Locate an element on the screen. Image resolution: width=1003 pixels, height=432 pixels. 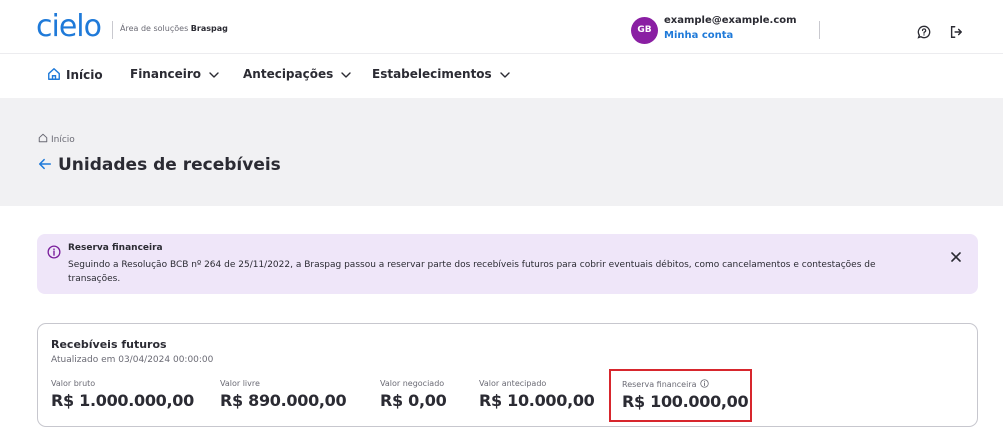
metric-valor-bruto: Valor bruto R$ 1.000.000,00 is located at coordinates (122, 394).